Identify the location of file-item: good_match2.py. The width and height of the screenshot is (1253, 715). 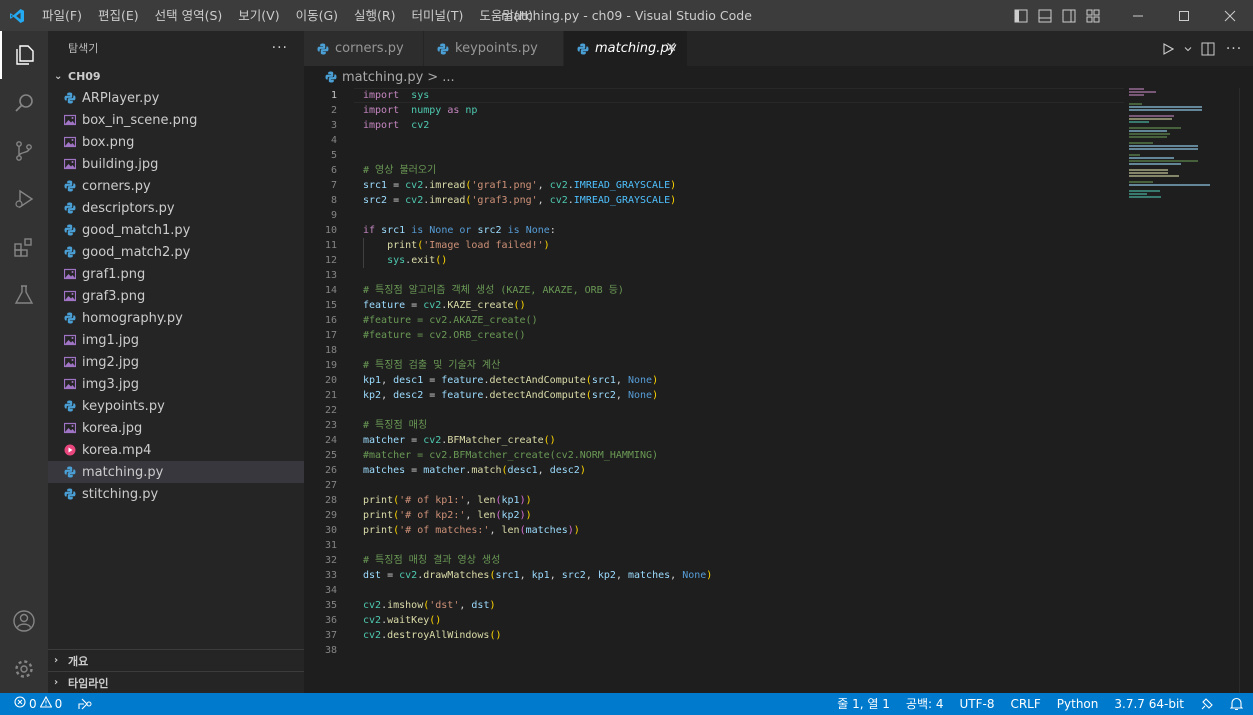
(176, 252).